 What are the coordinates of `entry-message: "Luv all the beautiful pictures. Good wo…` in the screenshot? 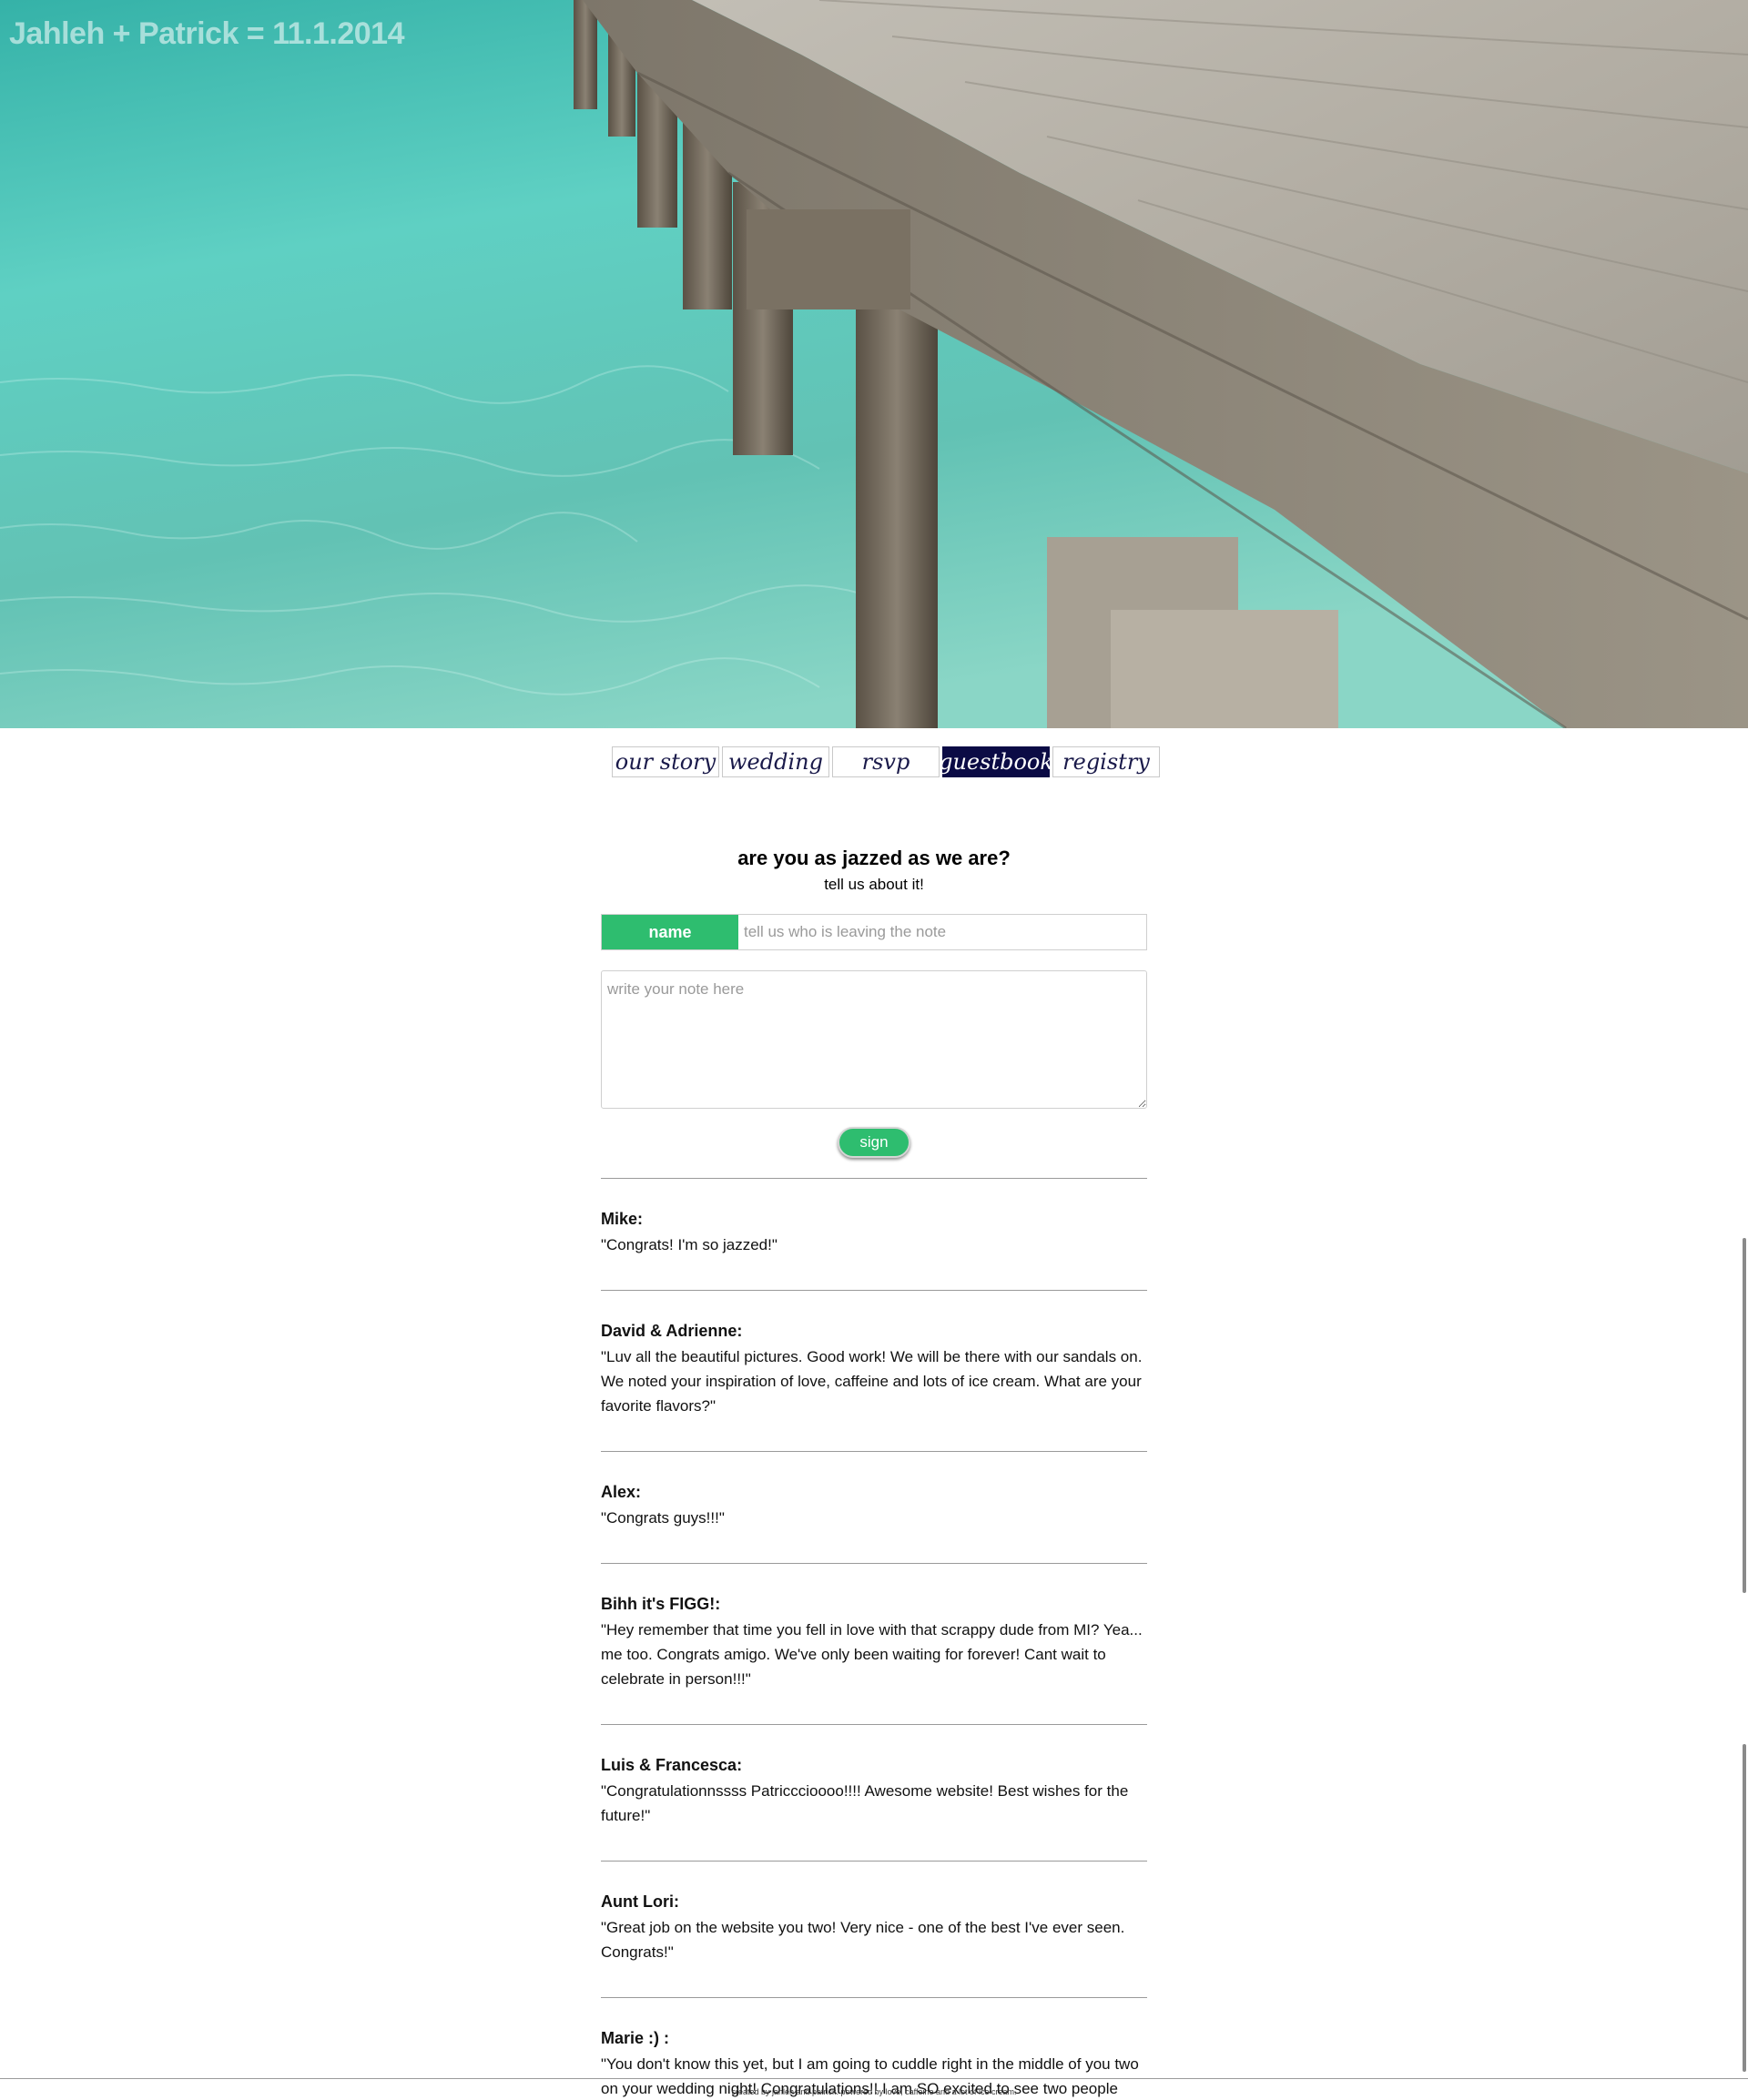 It's located at (872, 1381).